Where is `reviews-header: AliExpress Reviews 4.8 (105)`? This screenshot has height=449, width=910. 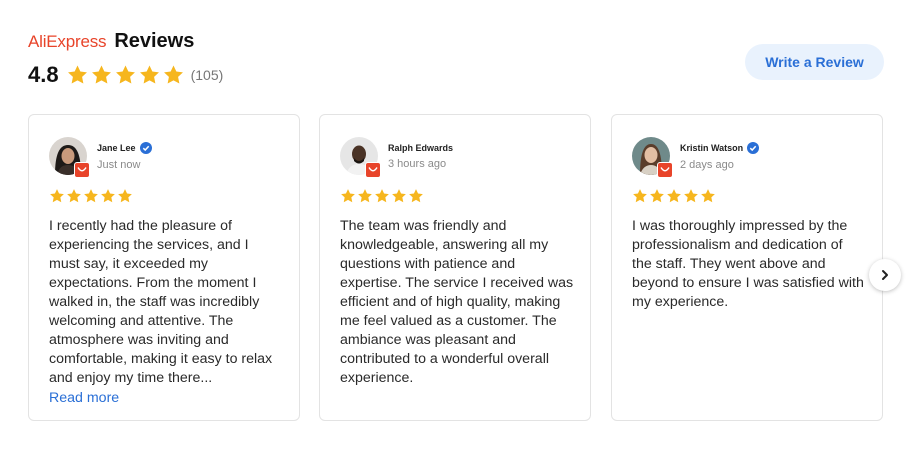 reviews-header: AliExpress Reviews 4.8 (105) is located at coordinates (125, 59).